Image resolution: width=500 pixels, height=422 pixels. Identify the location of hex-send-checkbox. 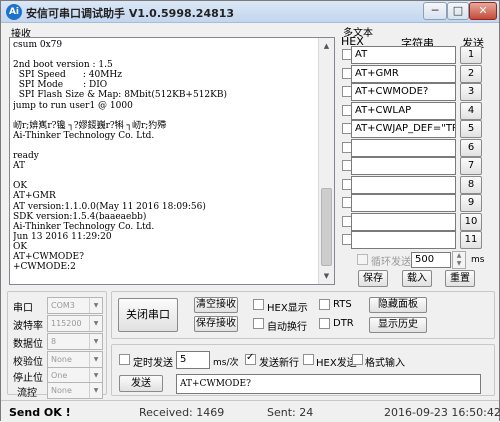
(308, 359).